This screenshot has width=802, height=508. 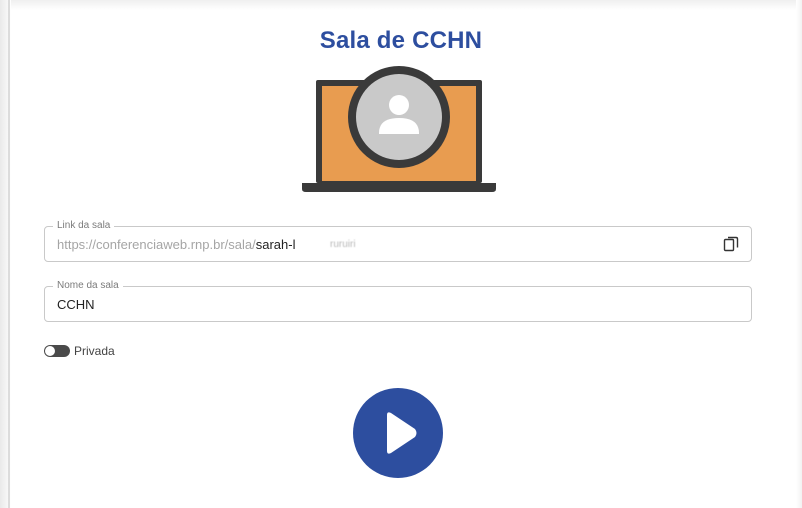 I want to click on right-shadow, so click(x=799, y=254).